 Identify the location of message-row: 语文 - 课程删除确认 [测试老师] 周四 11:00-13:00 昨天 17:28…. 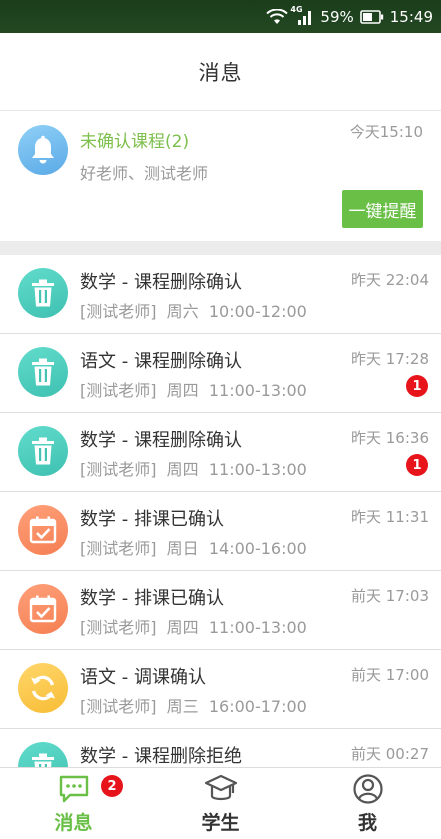
(220, 373).